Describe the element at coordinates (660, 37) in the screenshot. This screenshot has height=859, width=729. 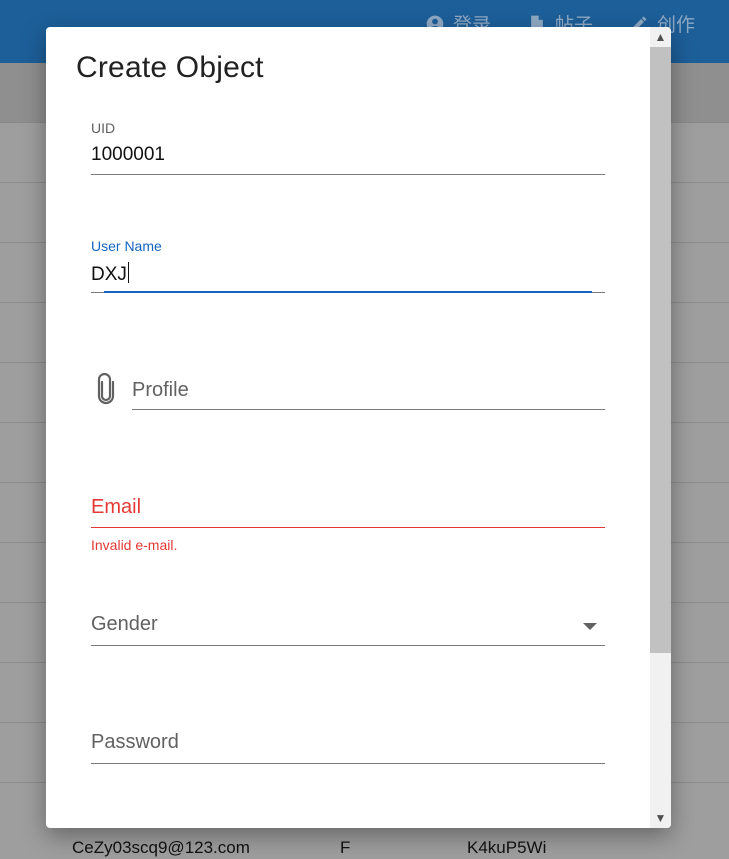
I see `scroll-up-icon: ▲` at that location.